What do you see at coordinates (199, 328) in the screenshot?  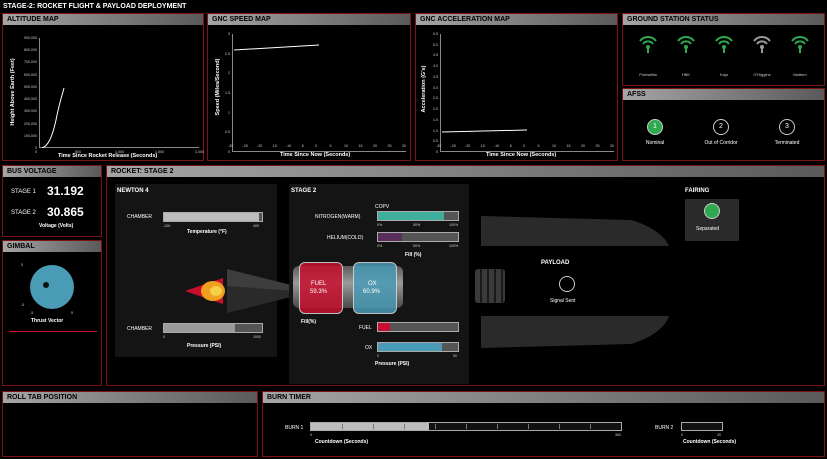 I see `pressure-bar-fill` at bounding box center [199, 328].